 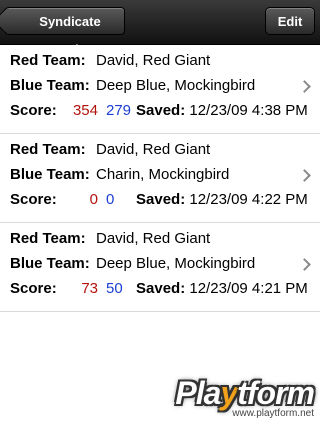 I want to click on blue-team-line: Blue Team: Charin, Mockingbird, so click(x=119, y=175).